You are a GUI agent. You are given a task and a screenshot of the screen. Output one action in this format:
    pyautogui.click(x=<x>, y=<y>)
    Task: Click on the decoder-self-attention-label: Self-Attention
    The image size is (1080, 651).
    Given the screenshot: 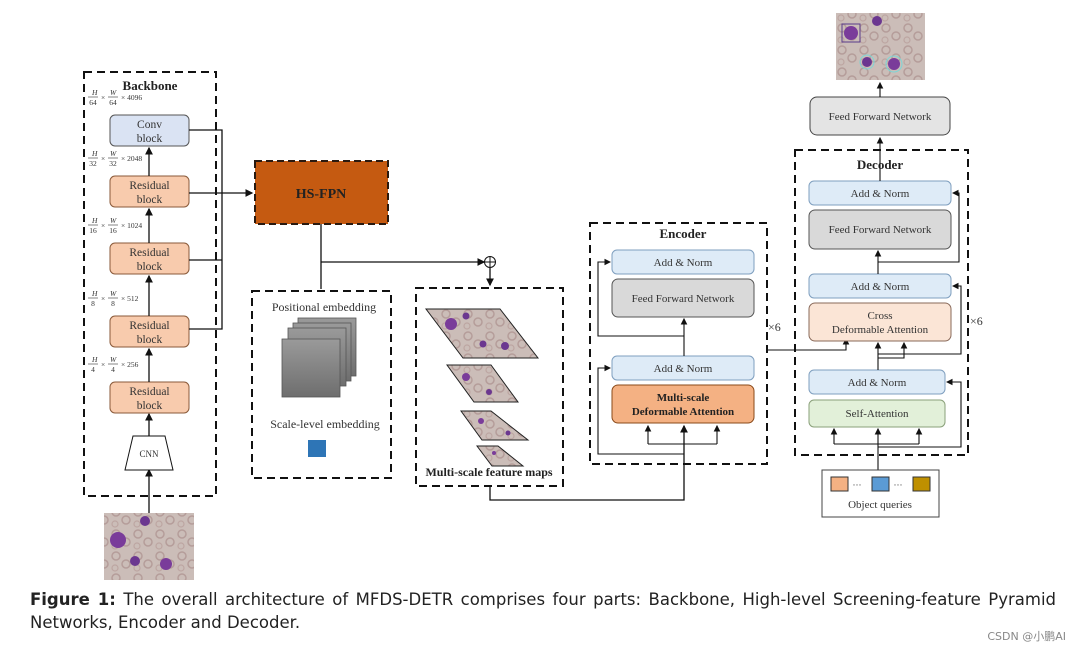 What is the action you would take?
    pyautogui.click(x=877, y=414)
    